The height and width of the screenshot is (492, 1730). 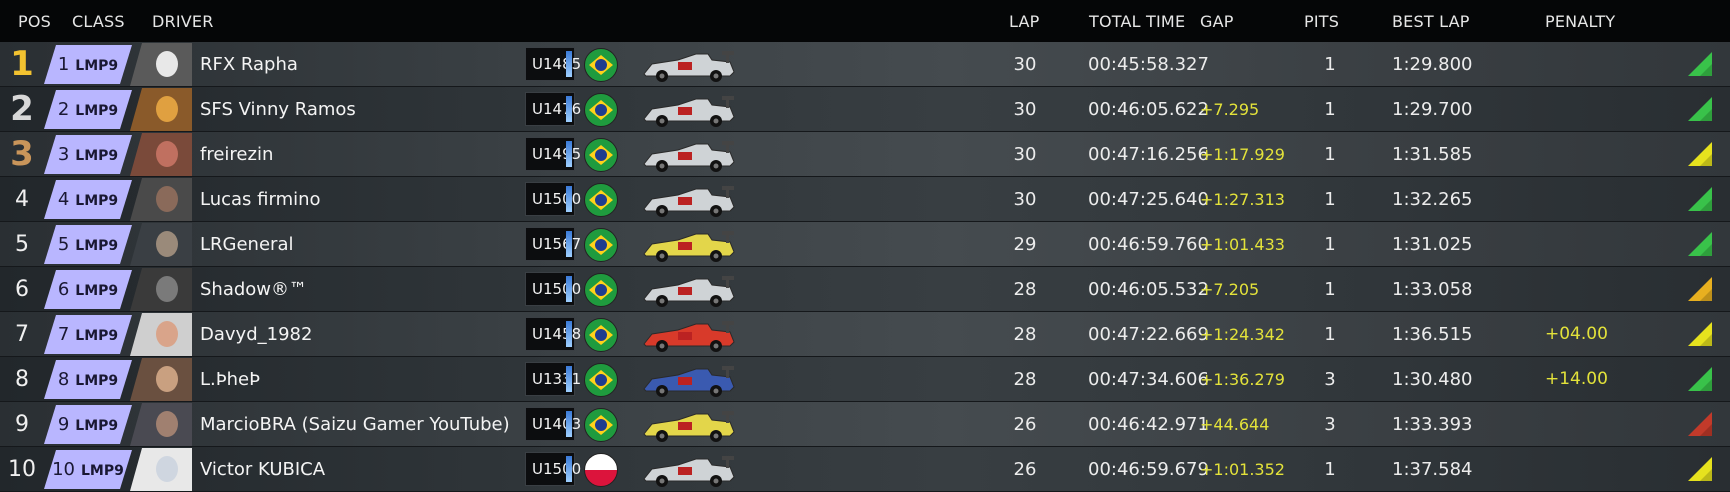 I want to click on header-class: CLASS, so click(x=98, y=21).